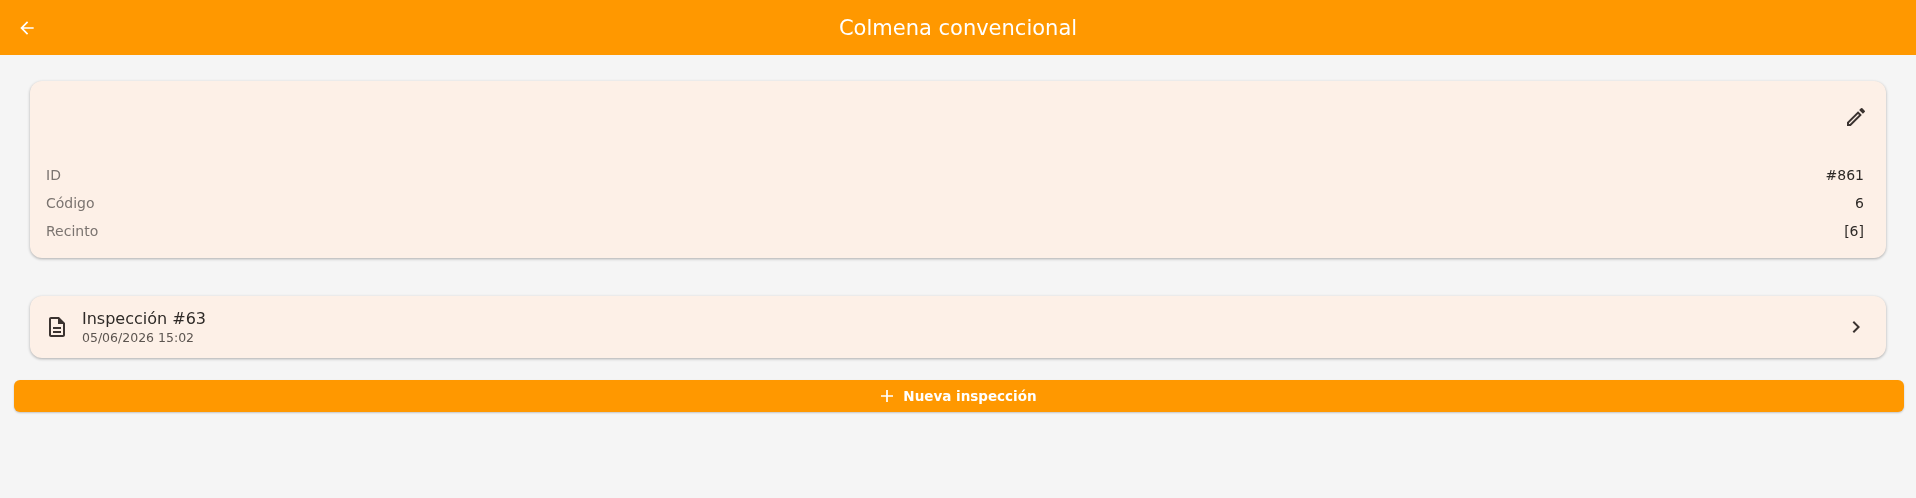 Image resolution: width=1916 pixels, height=498 pixels. What do you see at coordinates (958, 27) in the screenshot?
I see `screen-title: Colmena convencional` at bounding box center [958, 27].